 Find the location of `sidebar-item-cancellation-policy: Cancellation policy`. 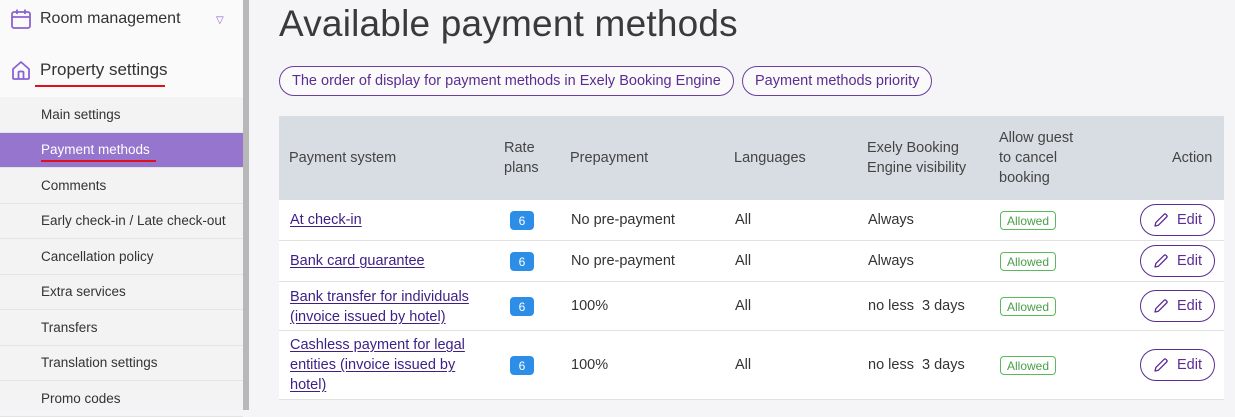

sidebar-item-cancellation-policy: Cancellation policy is located at coordinates (121, 257).